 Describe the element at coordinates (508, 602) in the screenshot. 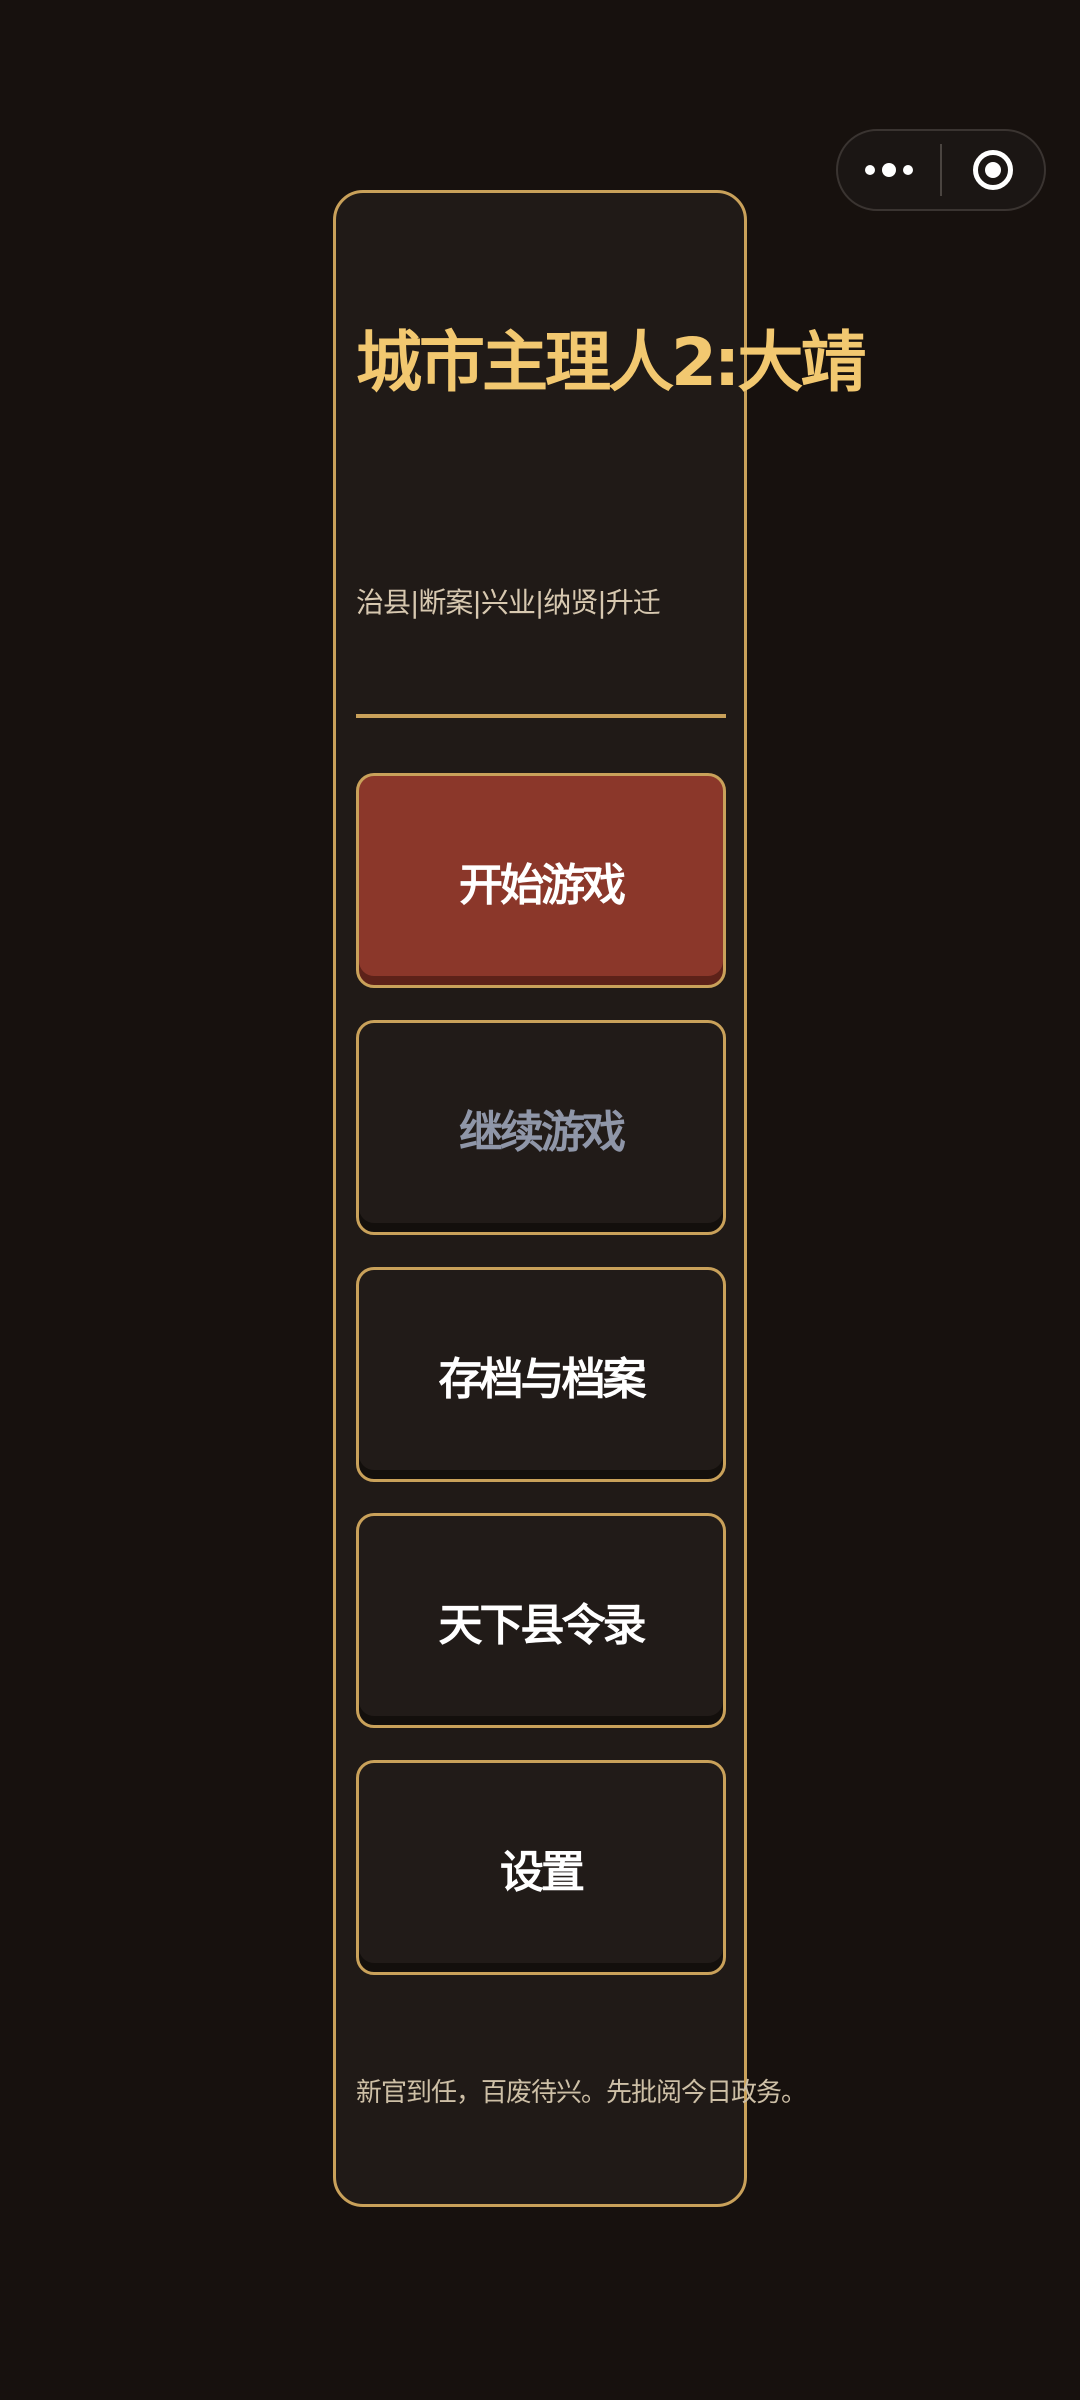

I see `game-subtitle: 治县|断案|兴业|纳贤|升迁` at that location.